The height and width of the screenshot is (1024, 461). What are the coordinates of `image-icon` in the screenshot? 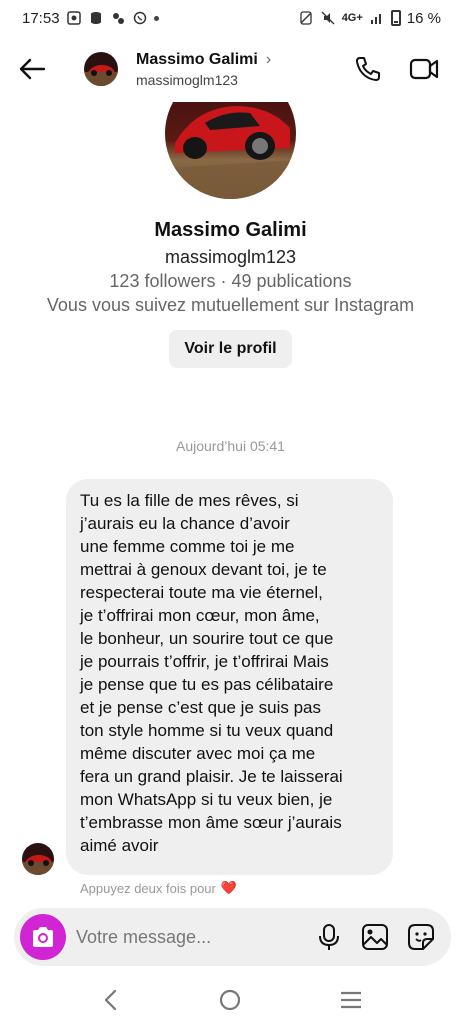 It's located at (375, 937).